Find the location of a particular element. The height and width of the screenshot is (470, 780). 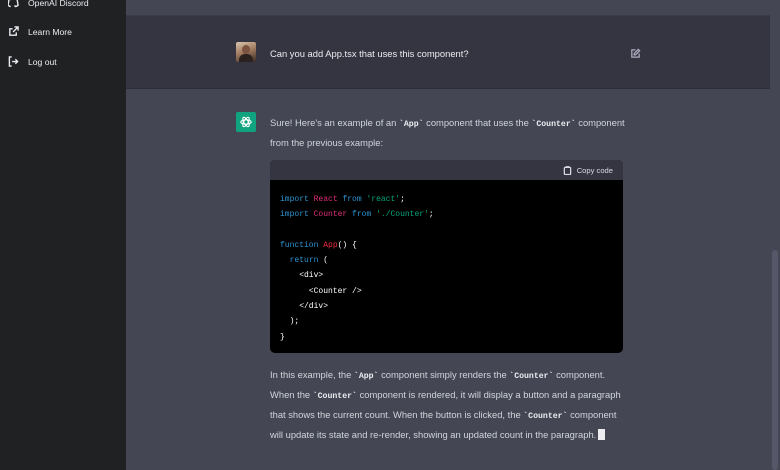

previous-message-edge is located at coordinates (448, 8).